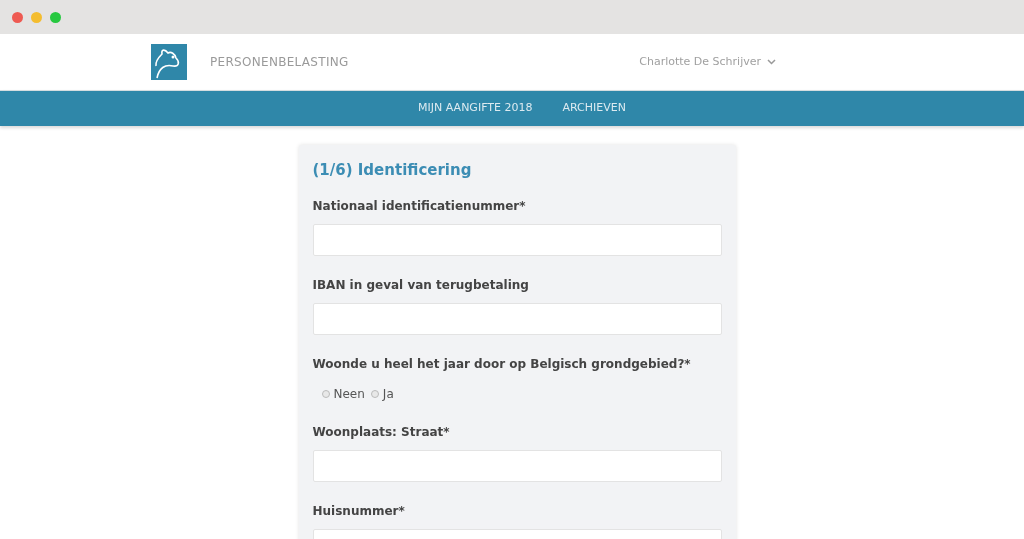 The height and width of the screenshot is (539, 1024). What do you see at coordinates (421, 285) in the screenshot?
I see `field-label: IBAN in geval van terugbetaling` at bounding box center [421, 285].